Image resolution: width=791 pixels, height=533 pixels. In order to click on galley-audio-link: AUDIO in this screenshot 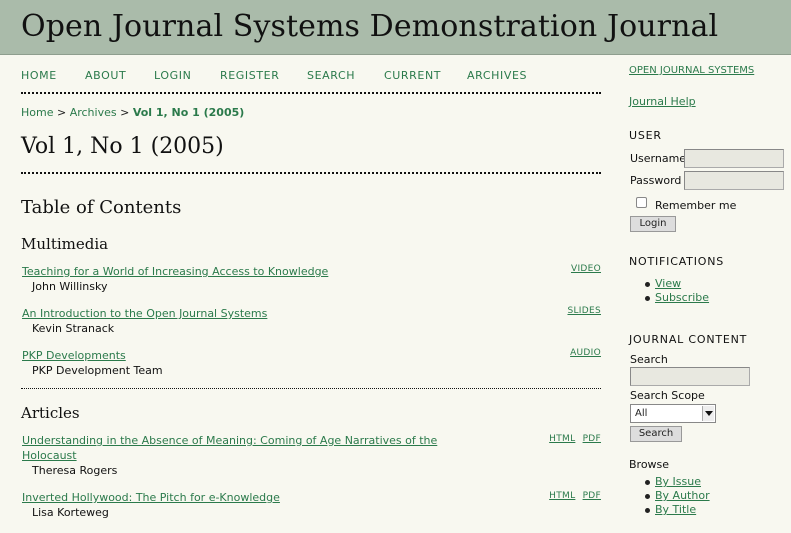, I will do `click(585, 353)`.